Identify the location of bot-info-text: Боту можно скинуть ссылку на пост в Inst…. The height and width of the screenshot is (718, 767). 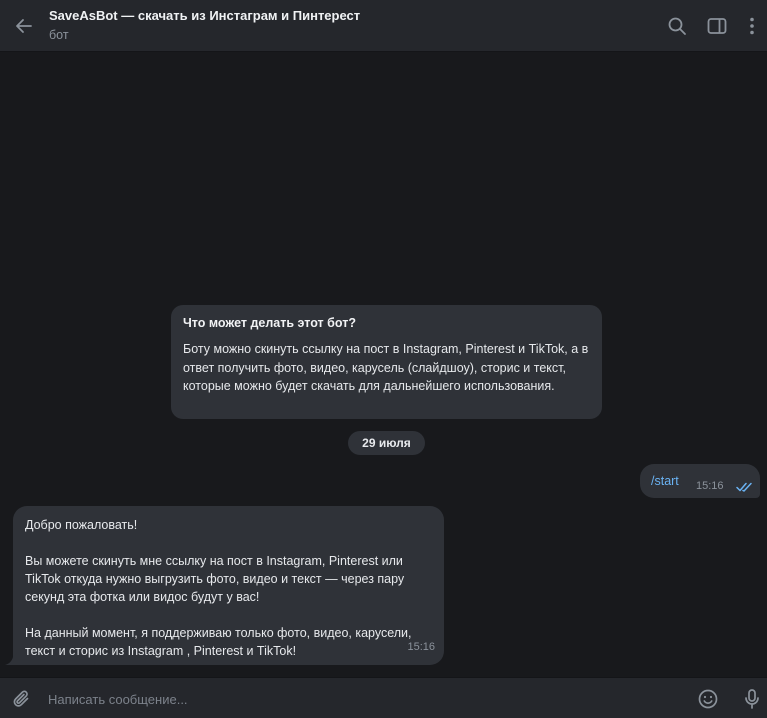
(386, 367).